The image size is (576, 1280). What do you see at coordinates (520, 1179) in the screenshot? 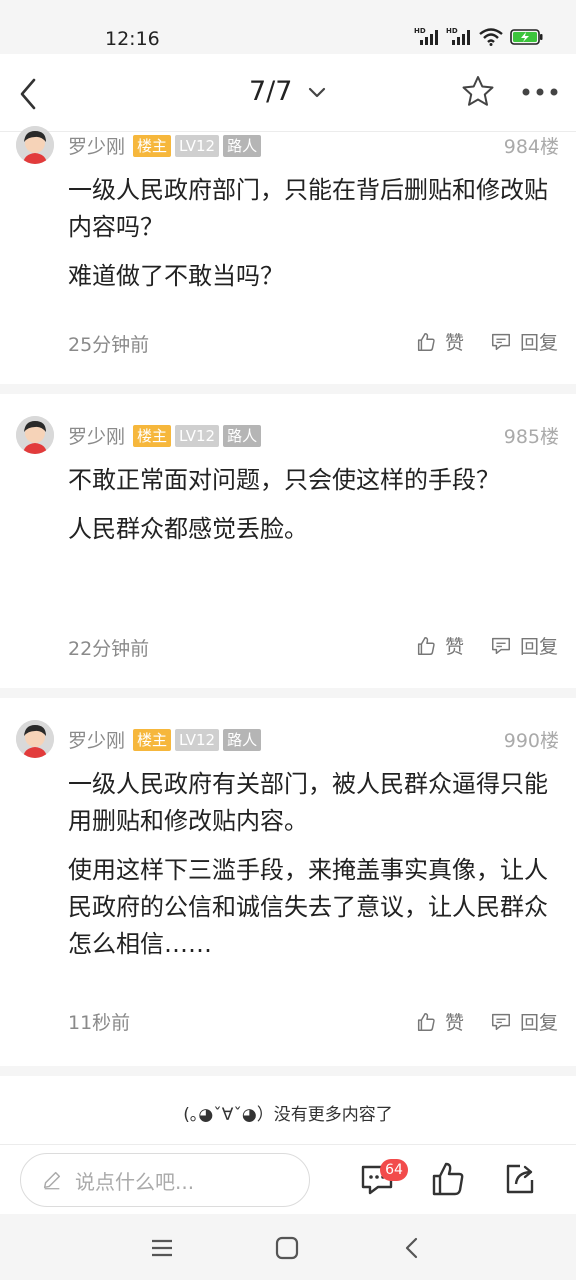
I see `share-icon` at bounding box center [520, 1179].